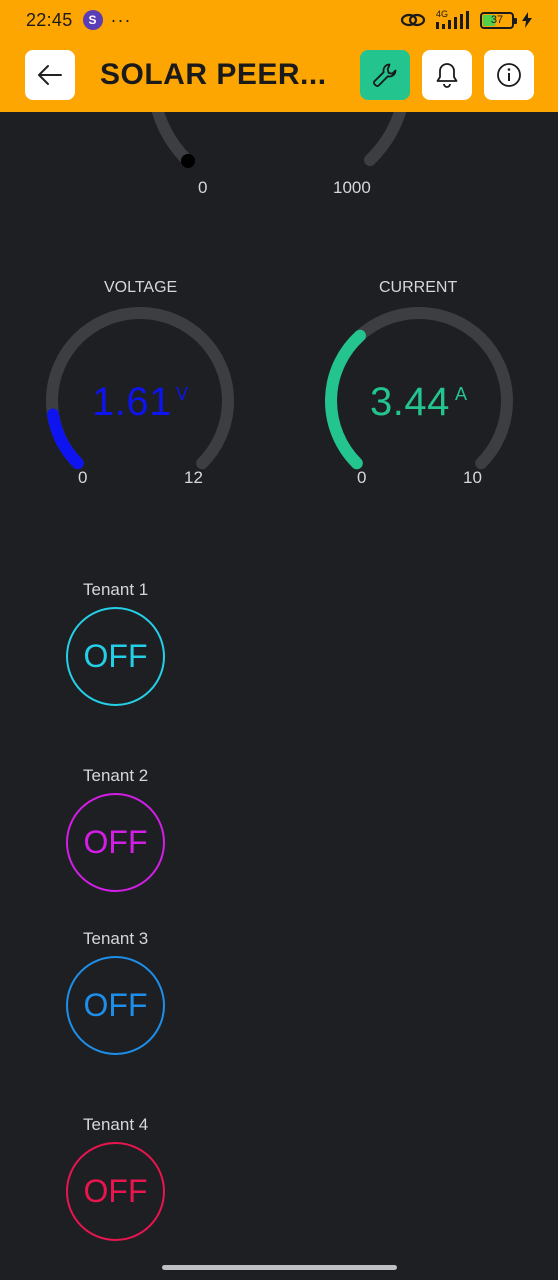 The width and height of the screenshot is (558, 1280). What do you see at coordinates (115, 1191) in the screenshot?
I see `tenant-4-switch: OFF` at bounding box center [115, 1191].